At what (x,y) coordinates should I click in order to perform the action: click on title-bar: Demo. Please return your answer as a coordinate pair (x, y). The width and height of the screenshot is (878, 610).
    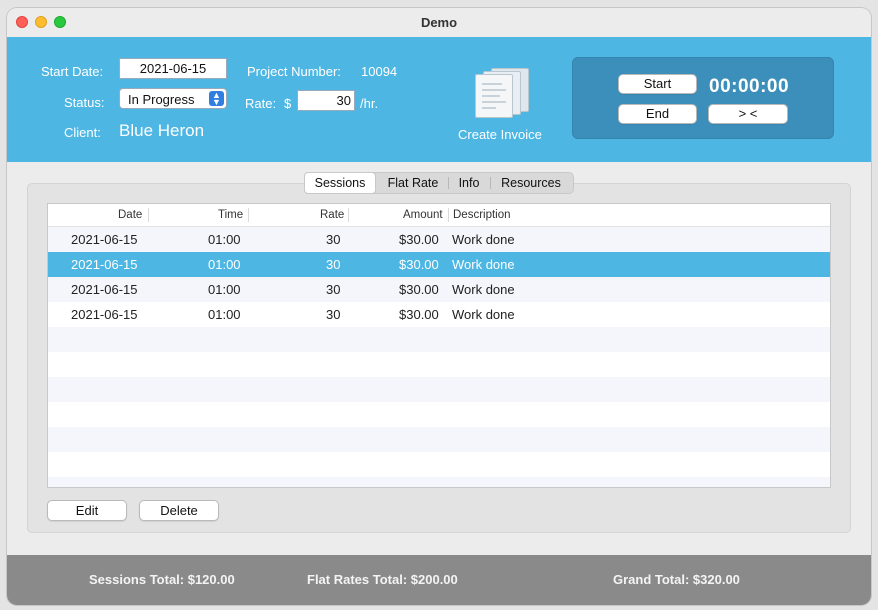
    Looking at the image, I should click on (439, 22).